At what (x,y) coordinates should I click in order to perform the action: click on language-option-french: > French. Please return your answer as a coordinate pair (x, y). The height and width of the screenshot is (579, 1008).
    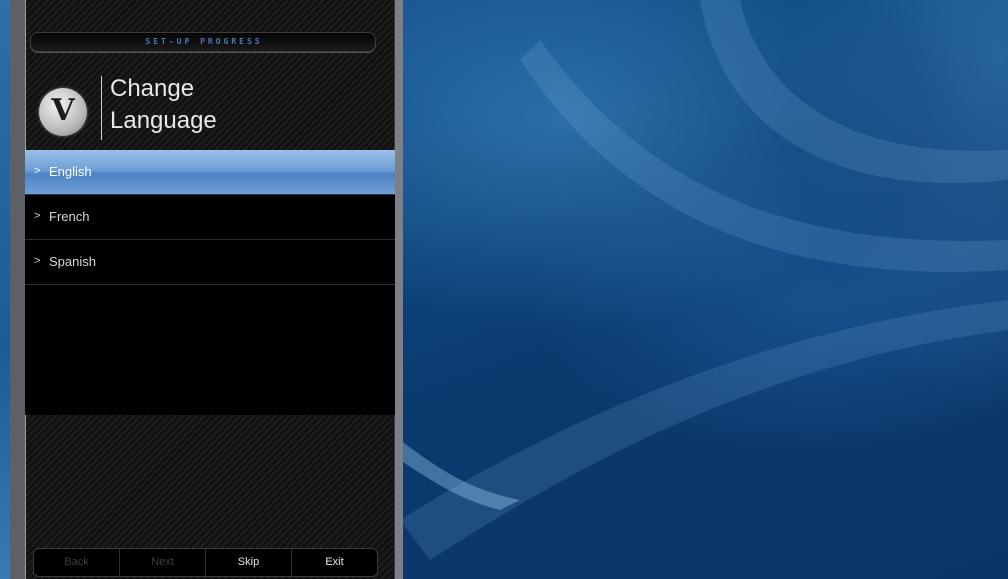
    Looking at the image, I should click on (210, 217).